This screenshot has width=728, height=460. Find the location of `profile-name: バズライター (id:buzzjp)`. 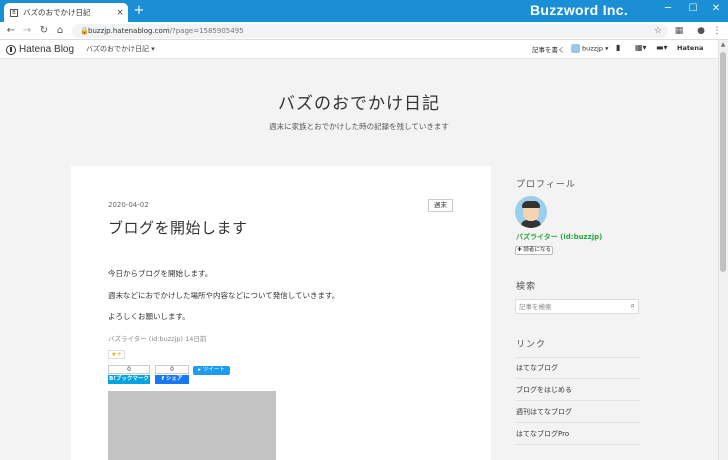

profile-name: バズライター (id:buzzjp) is located at coordinates (559, 237).